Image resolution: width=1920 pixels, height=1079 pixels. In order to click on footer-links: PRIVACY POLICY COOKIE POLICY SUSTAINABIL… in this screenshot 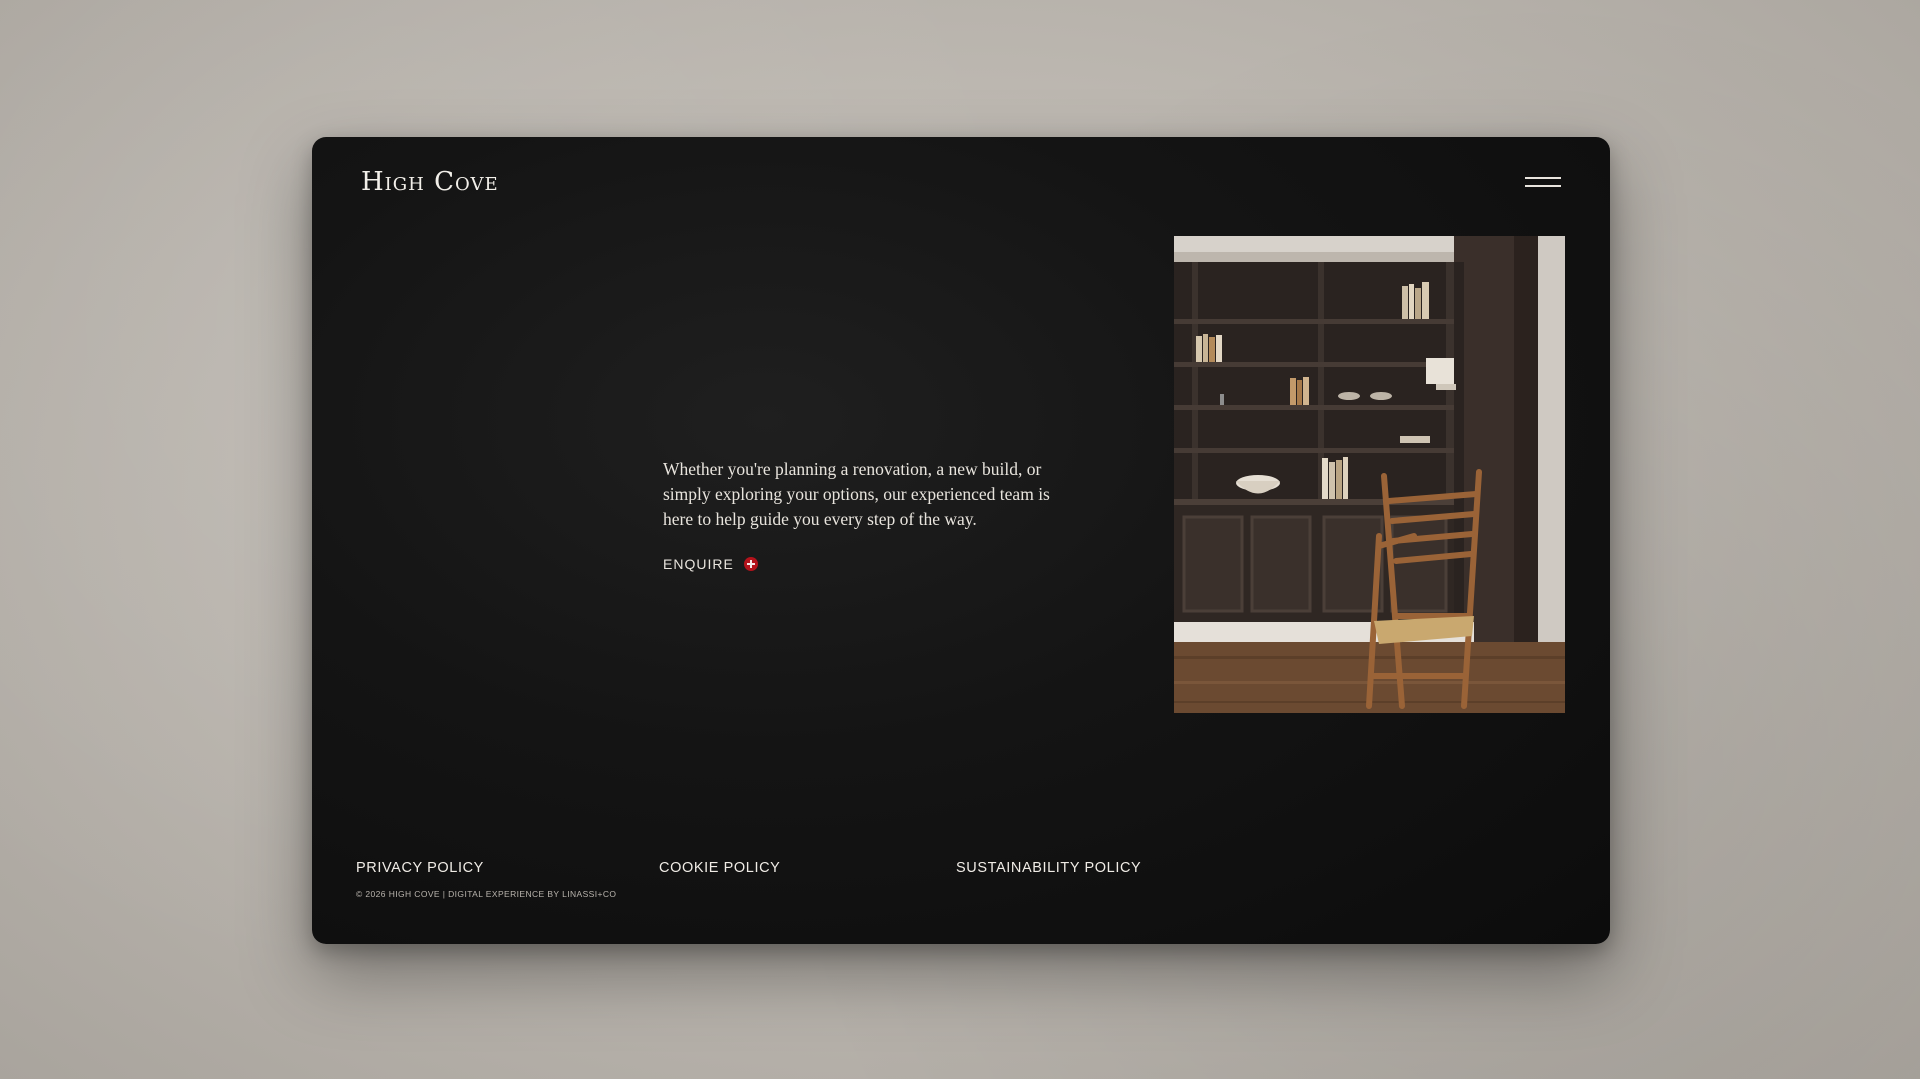, I will do `click(806, 870)`.